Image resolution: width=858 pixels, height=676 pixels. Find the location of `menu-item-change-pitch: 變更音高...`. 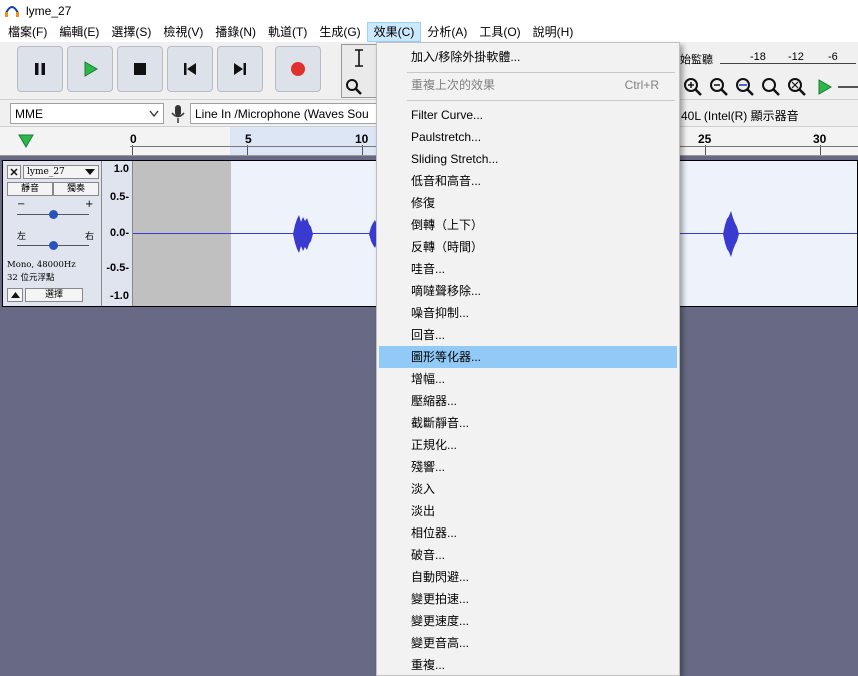

menu-item-change-pitch: 變更音高... is located at coordinates (528, 643).